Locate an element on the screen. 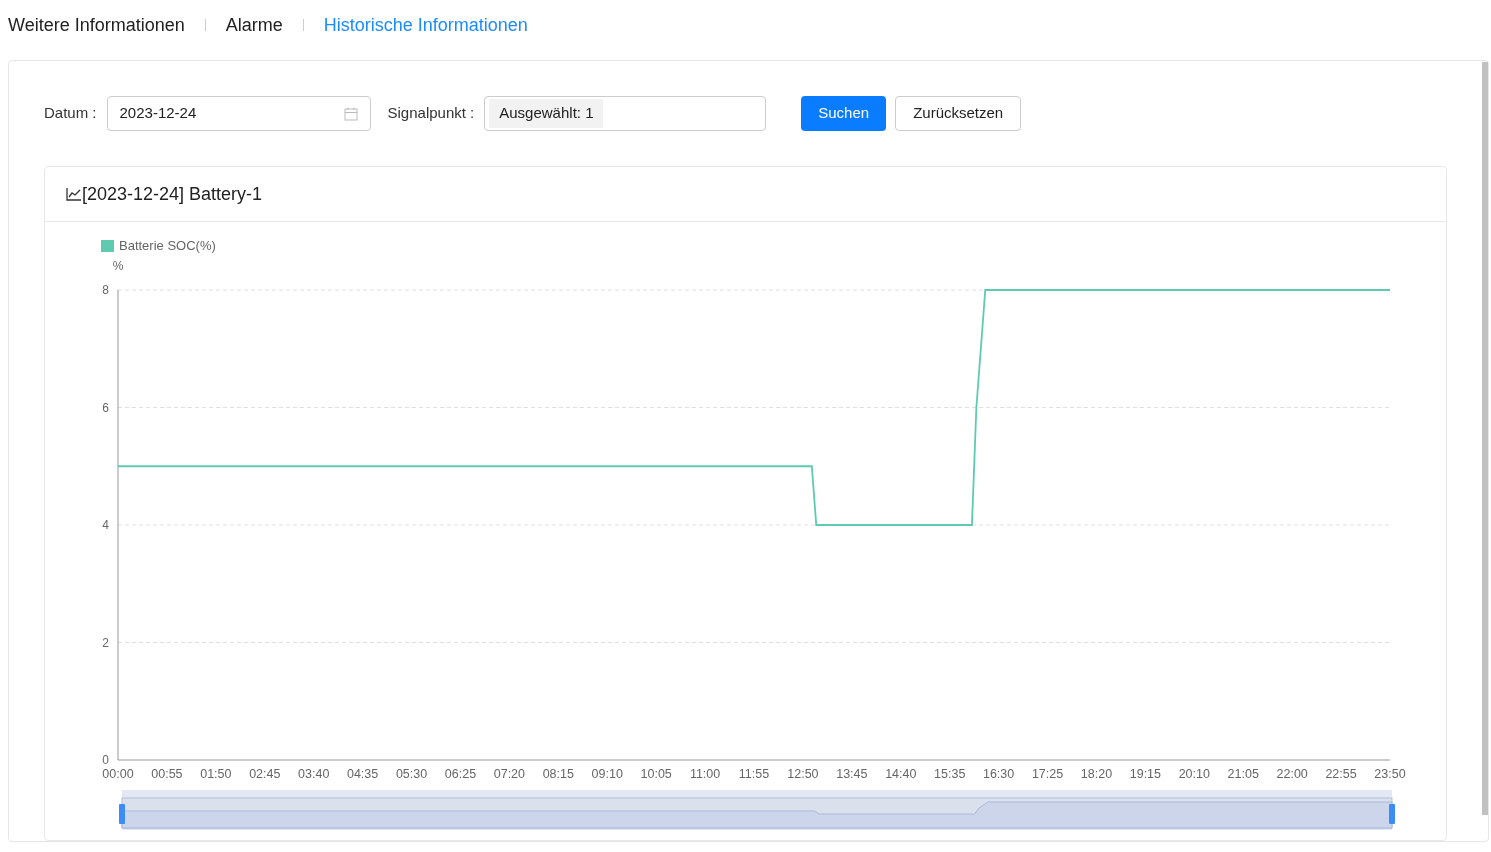  scrollbar-thumb is located at coordinates (1485, 438).